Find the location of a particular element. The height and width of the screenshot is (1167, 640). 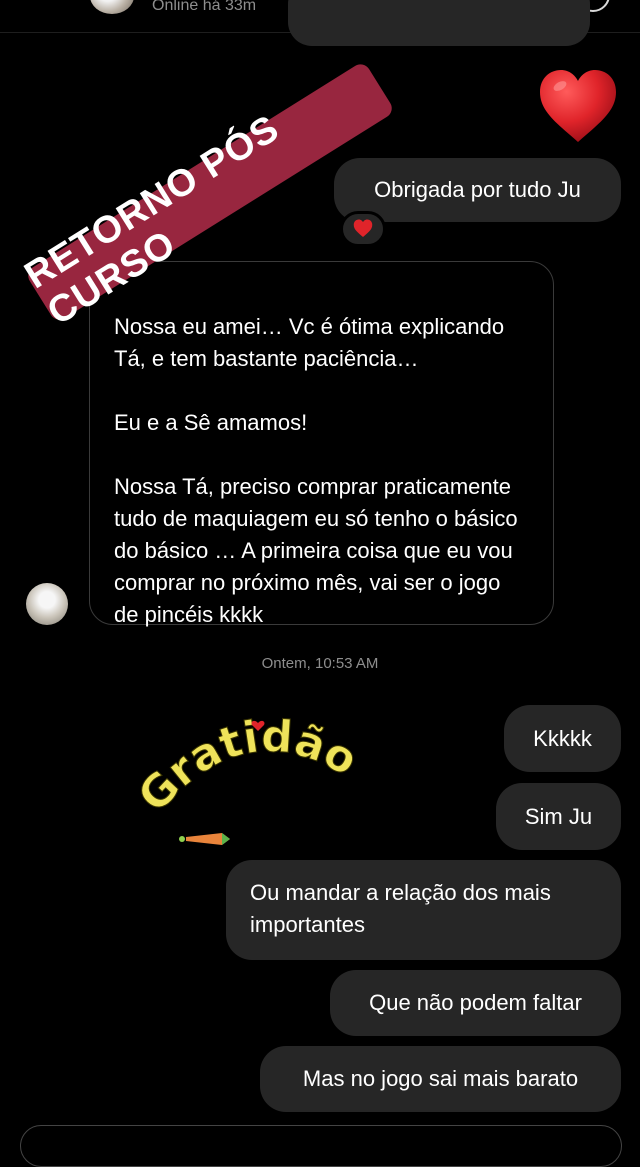

sticker-text: Gratidão is located at coordinates (252, 766).